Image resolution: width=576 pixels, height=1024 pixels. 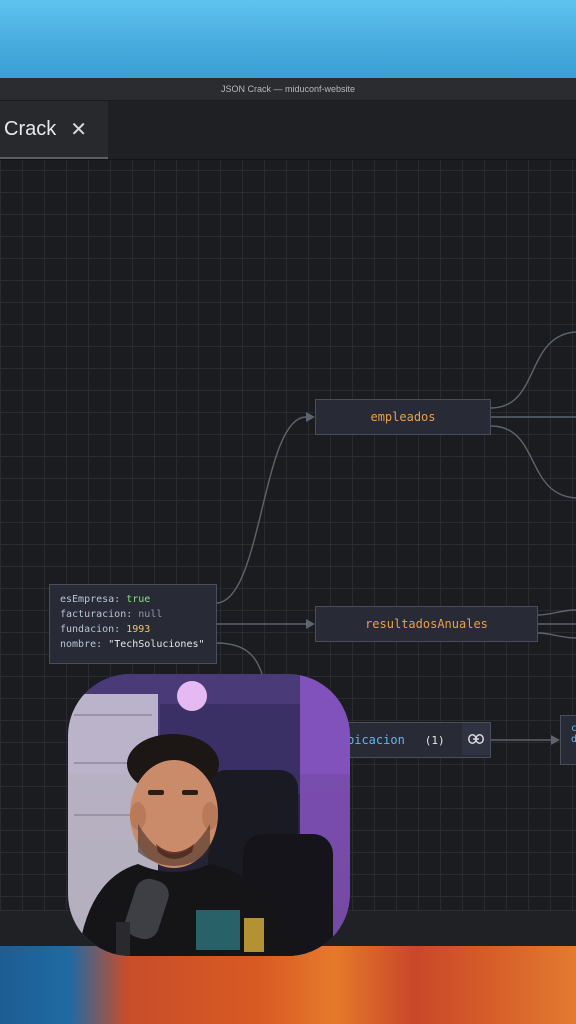 What do you see at coordinates (568, 740) in the screenshot?
I see `node-ubicacion-child: c d` at bounding box center [568, 740].